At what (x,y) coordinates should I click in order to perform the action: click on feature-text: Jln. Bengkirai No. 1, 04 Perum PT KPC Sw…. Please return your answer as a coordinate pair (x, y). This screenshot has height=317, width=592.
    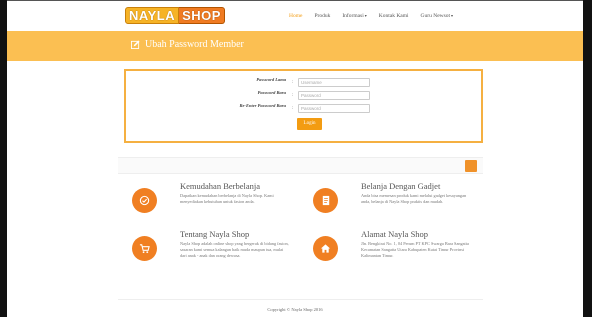
    Looking at the image, I should click on (415, 249).